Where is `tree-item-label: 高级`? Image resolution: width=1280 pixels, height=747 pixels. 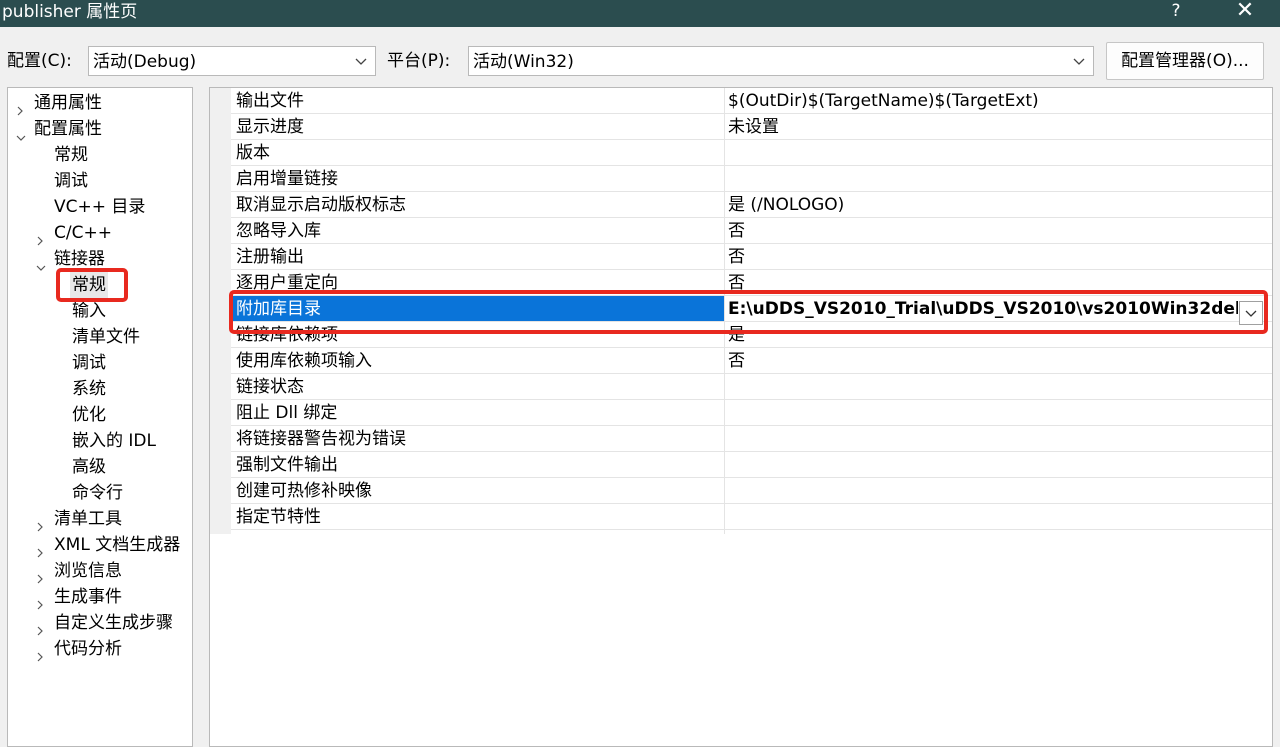 tree-item-label: 高级 is located at coordinates (89, 467).